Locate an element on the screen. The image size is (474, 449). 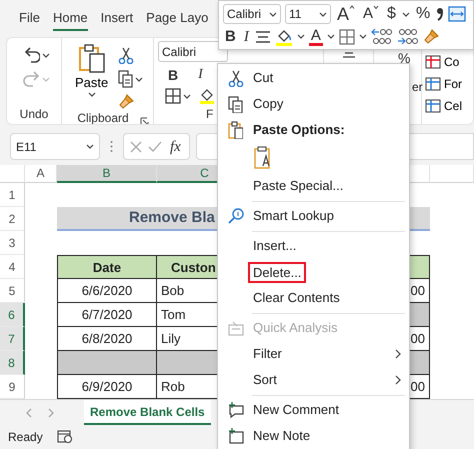
row-header: 4 is located at coordinates (12, 267).